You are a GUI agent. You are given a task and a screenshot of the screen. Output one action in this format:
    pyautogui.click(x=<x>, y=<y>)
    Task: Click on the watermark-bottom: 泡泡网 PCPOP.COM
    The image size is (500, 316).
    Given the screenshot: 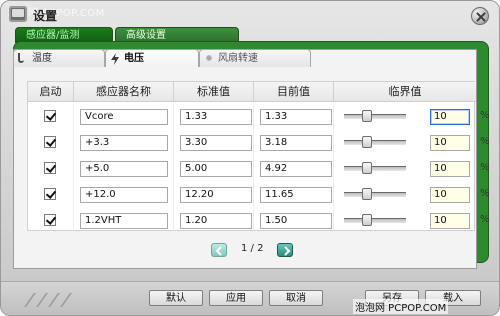 What is the action you would take?
    pyautogui.click(x=401, y=306)
    